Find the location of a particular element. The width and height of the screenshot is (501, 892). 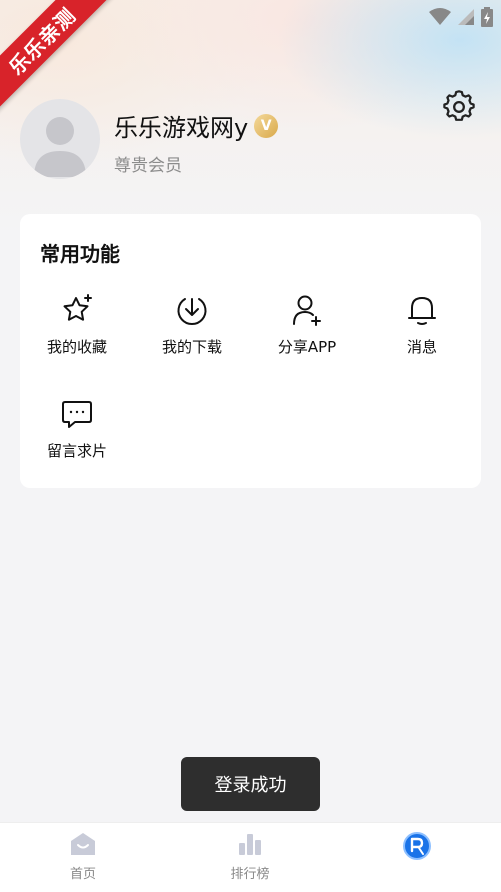

vip-badge-text: V is located at coordinates (266, 125).